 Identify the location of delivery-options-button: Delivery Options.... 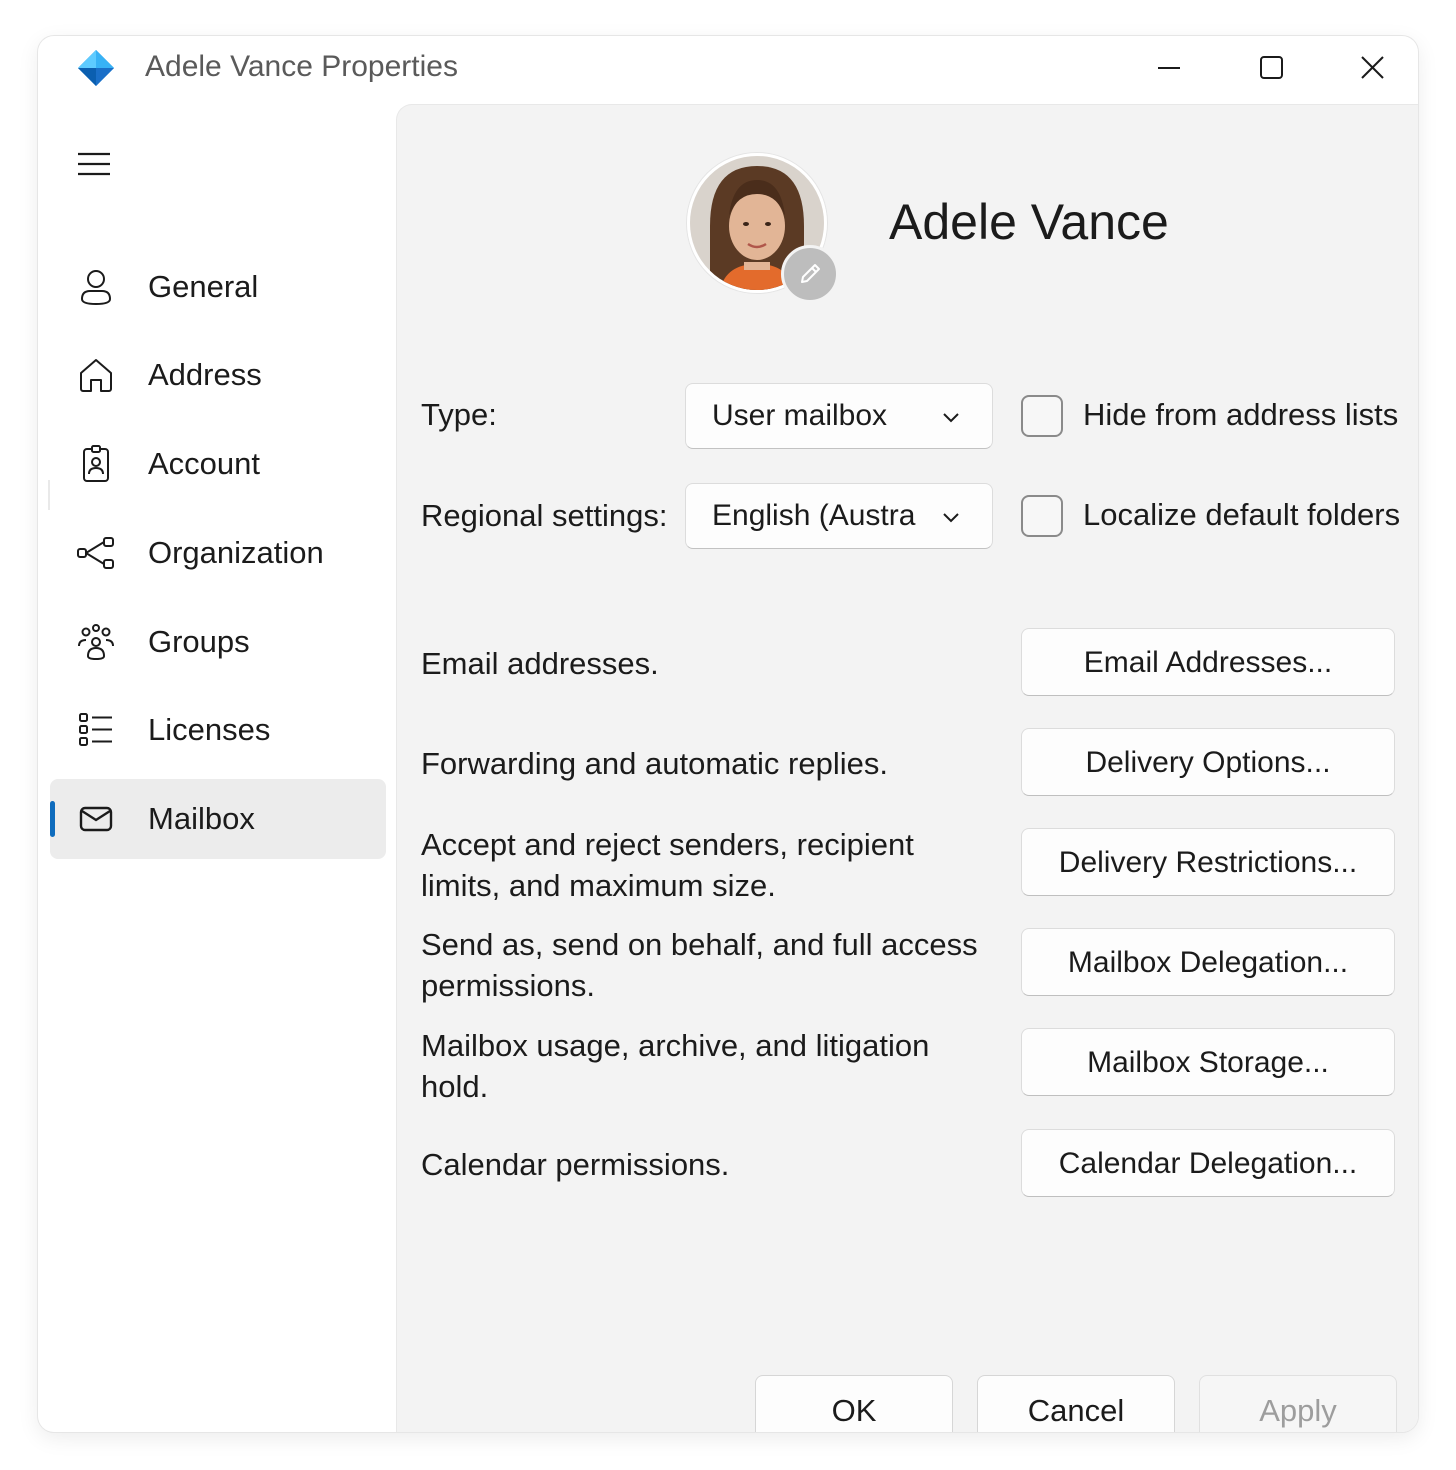
(1208, 762).